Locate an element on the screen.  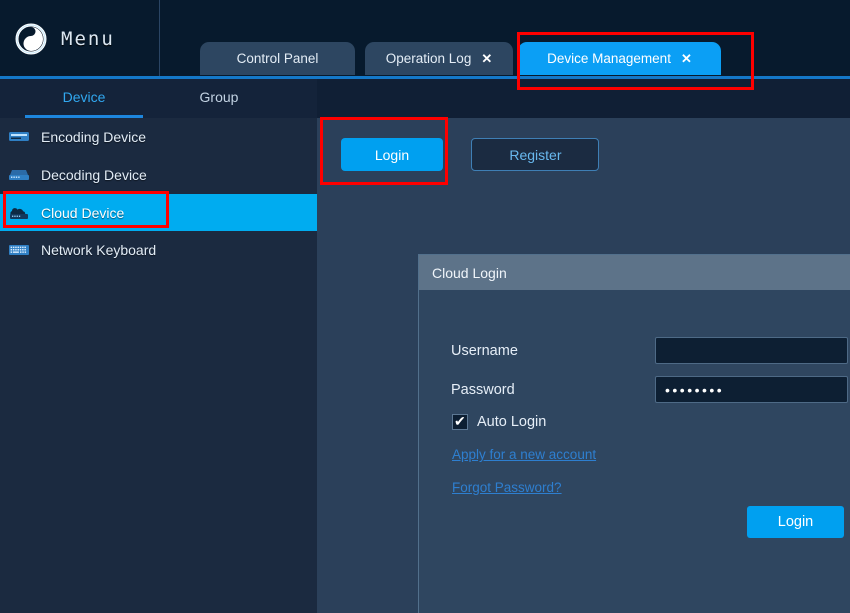
subnav-label: Group is located at coordinates (219, 97).